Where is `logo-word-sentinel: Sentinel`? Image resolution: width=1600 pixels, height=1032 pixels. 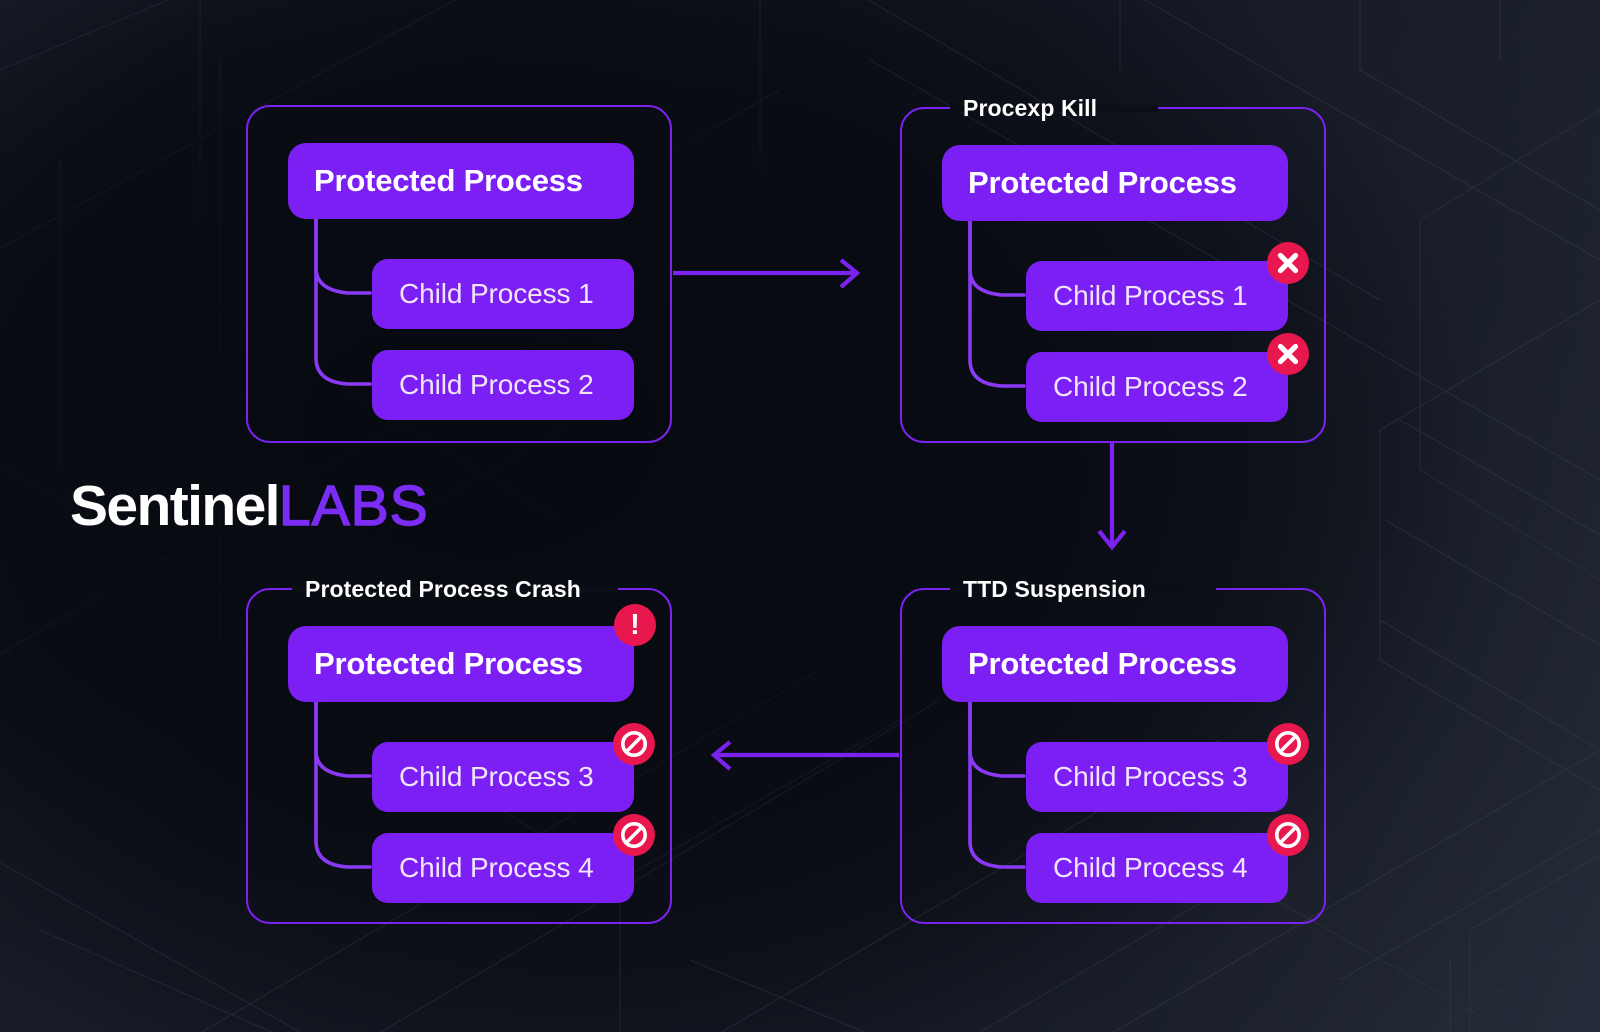
logo-word-sentinel: Sentinel is located at coordinates (175, 506).